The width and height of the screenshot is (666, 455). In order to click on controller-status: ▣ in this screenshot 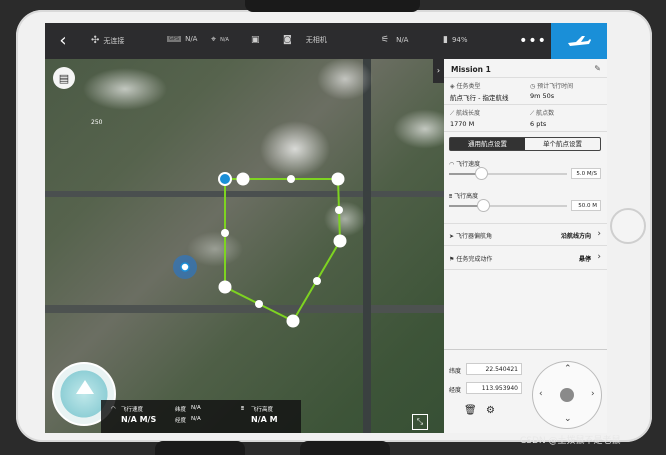, I will do `click(255, 40)`.